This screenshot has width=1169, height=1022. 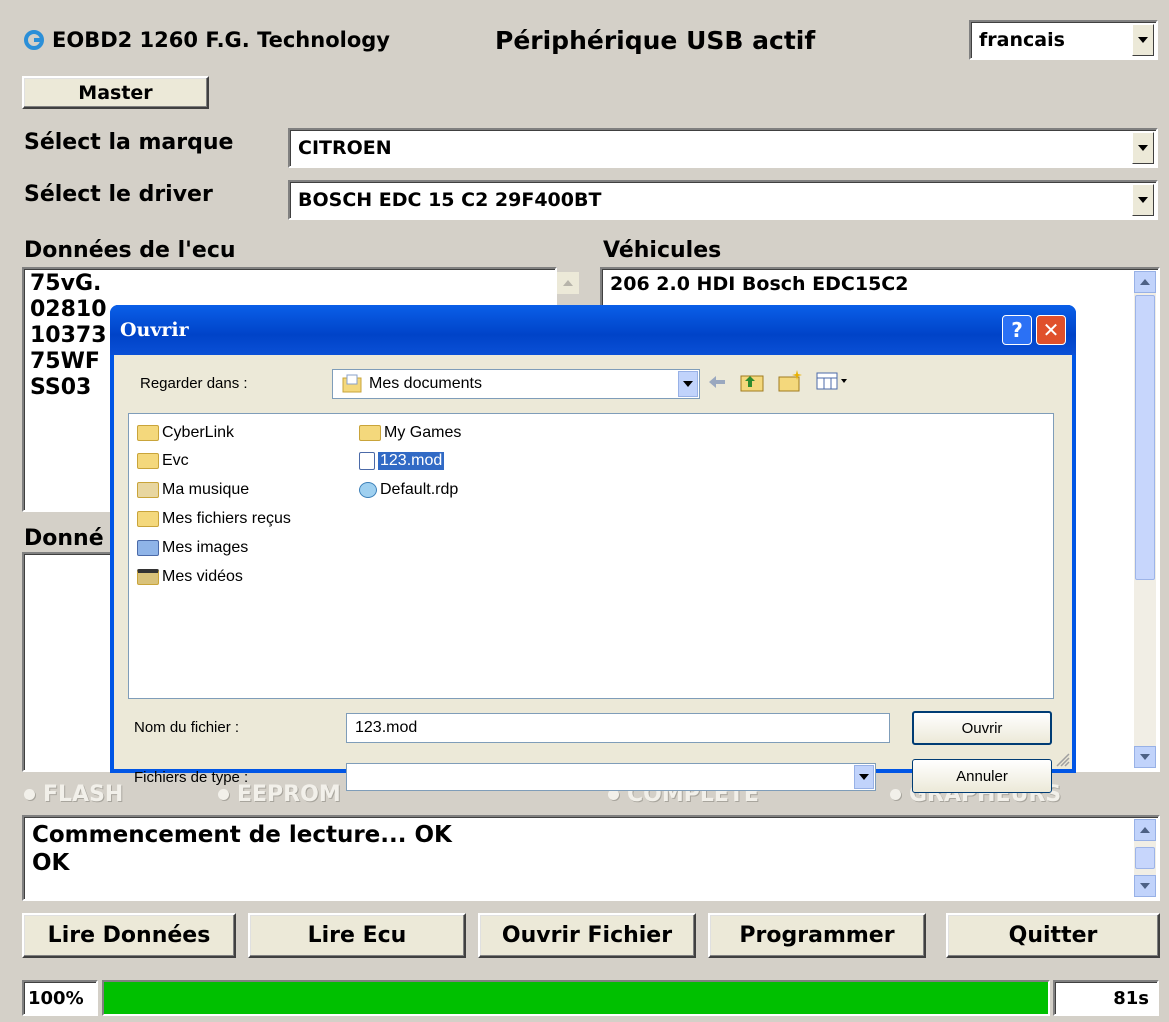 I want to click on brand-value: CITROEN, so click(x=345, y=148).